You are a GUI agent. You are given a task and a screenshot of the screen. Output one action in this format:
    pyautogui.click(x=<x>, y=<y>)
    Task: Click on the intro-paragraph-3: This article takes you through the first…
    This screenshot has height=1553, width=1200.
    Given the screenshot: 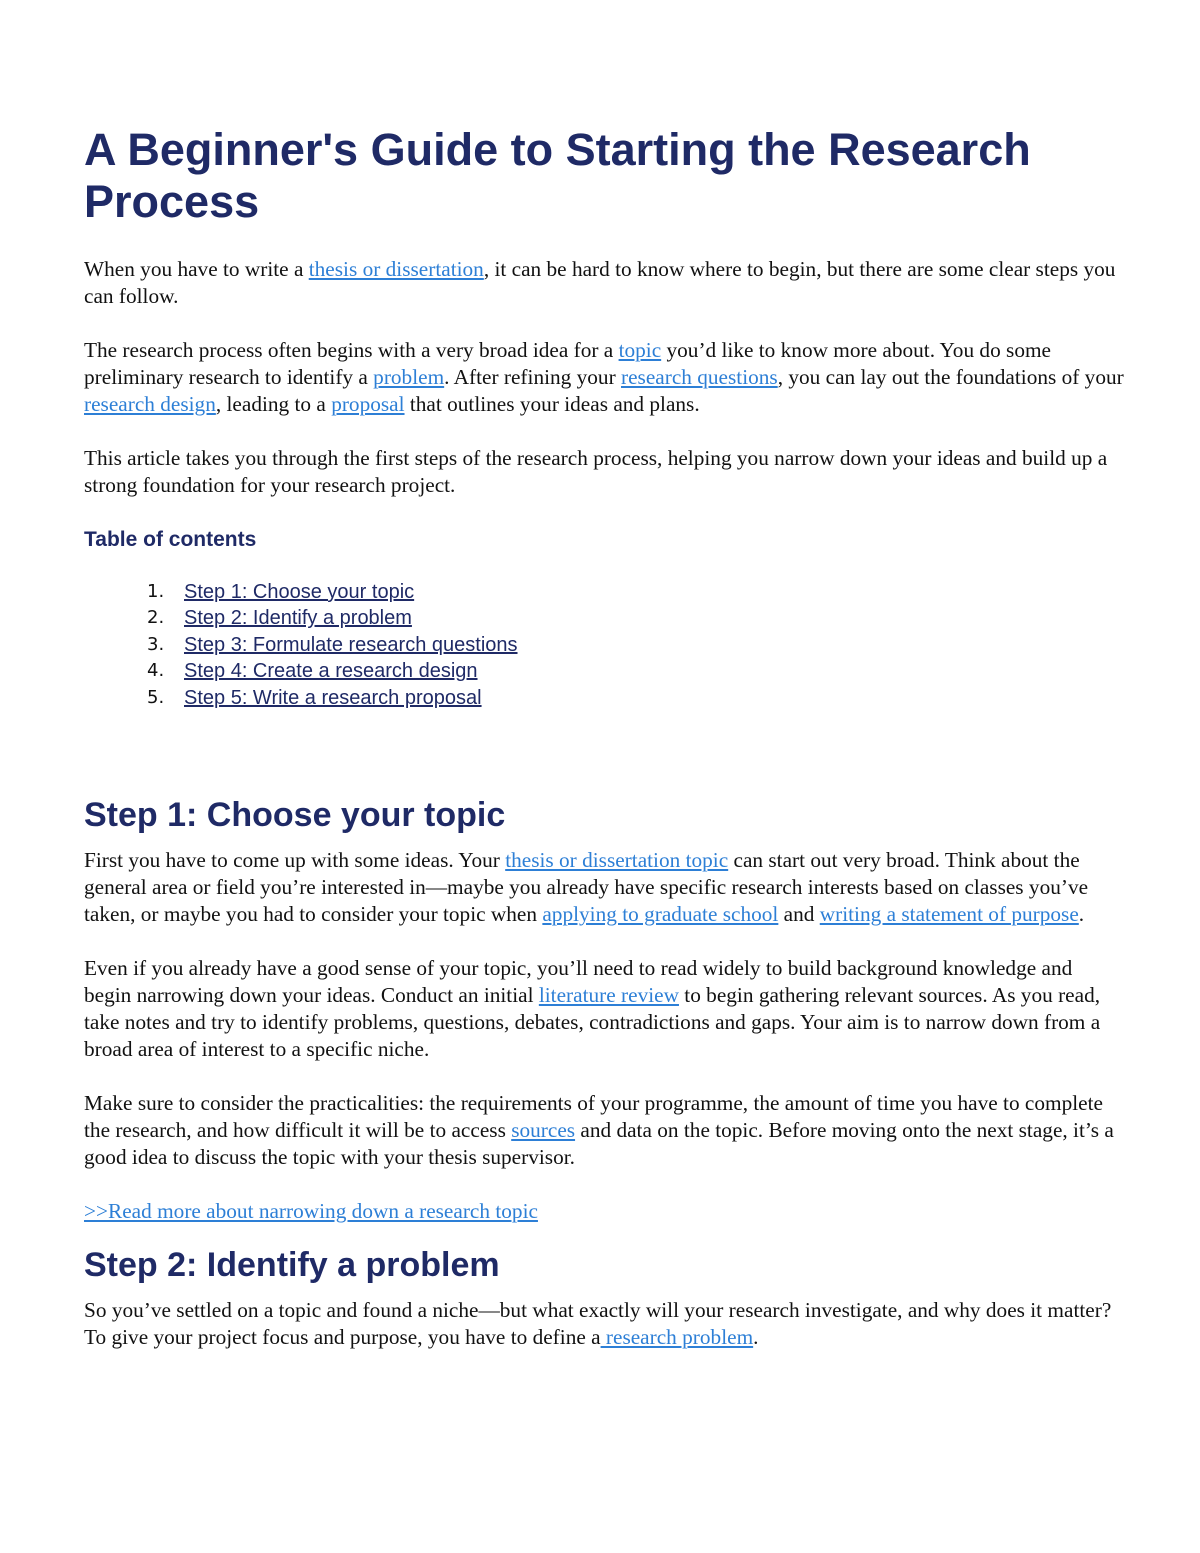 What is the action you would take?
    pyautogui.click(x=596, y=471)
    